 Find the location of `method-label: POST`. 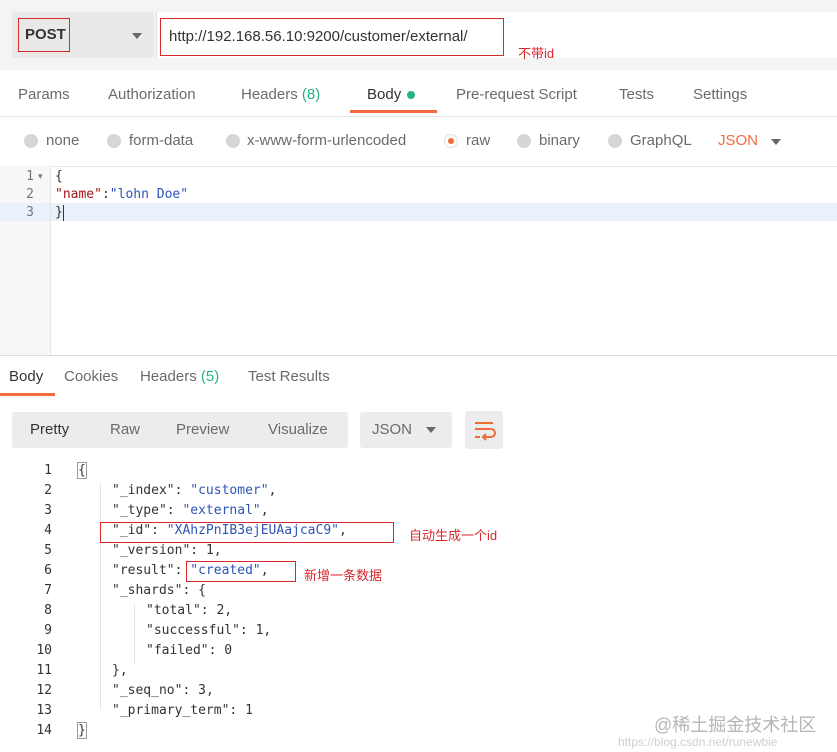

method-label: POST is located at coordinates (44, 35).